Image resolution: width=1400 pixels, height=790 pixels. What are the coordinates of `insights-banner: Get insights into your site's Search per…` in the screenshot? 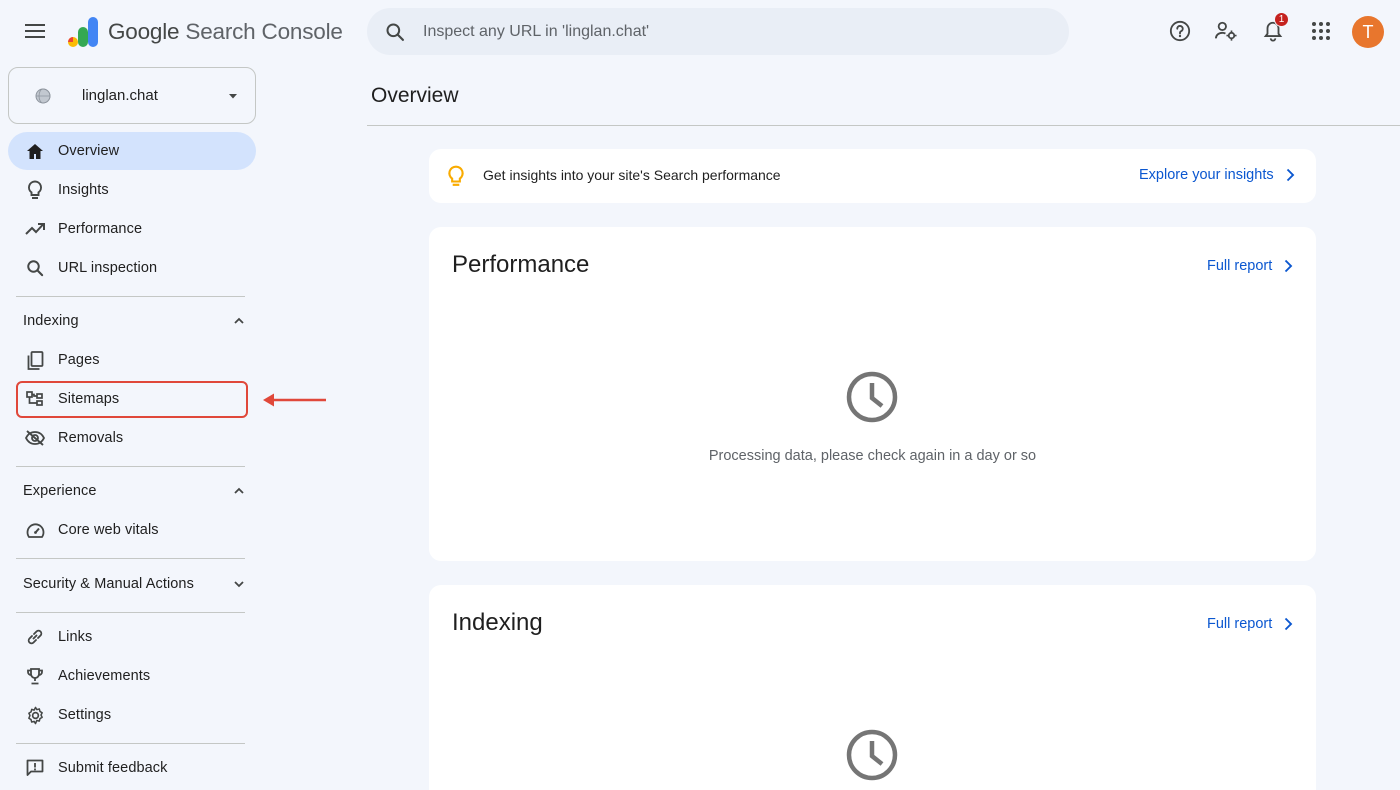 It's located at (872, 176).